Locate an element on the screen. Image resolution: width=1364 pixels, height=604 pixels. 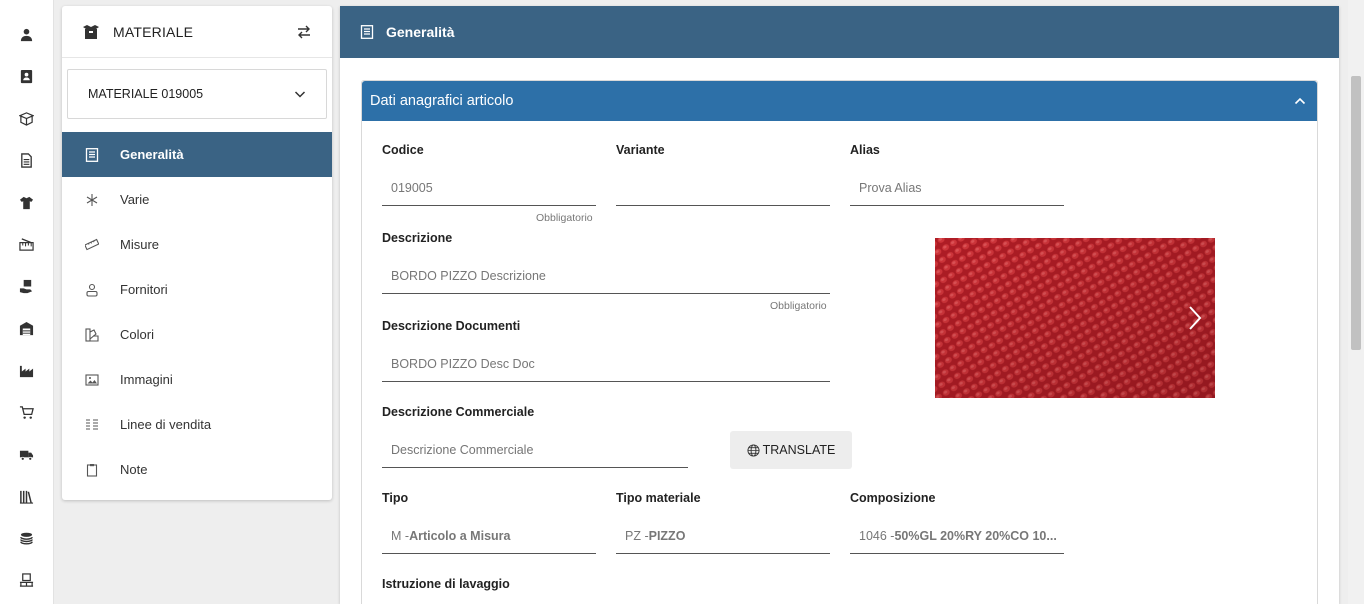
chevron-down-icon is located at coordinates (300, 94).